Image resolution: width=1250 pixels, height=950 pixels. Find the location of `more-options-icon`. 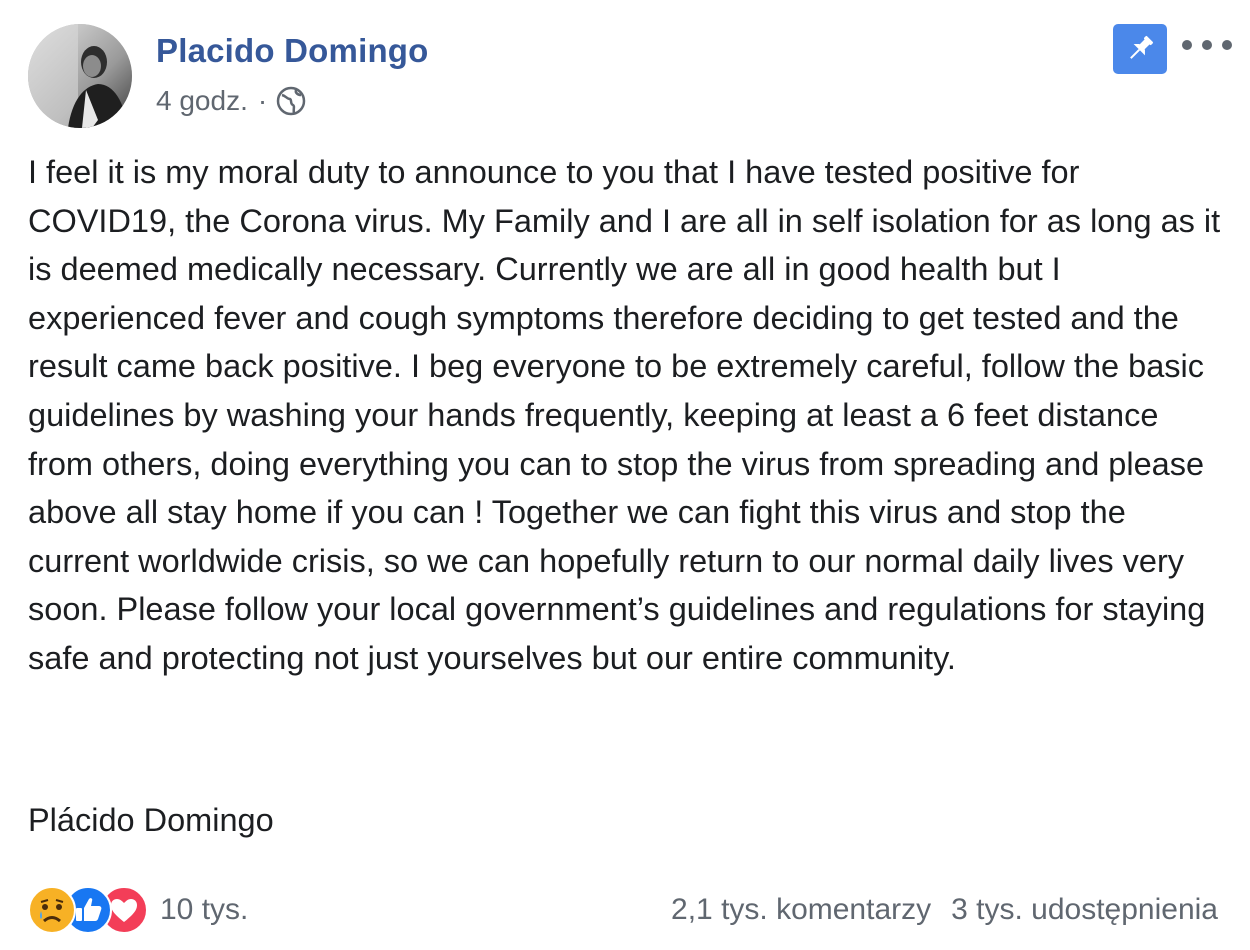

more-options-icon is located at coordinates (1207, 45).